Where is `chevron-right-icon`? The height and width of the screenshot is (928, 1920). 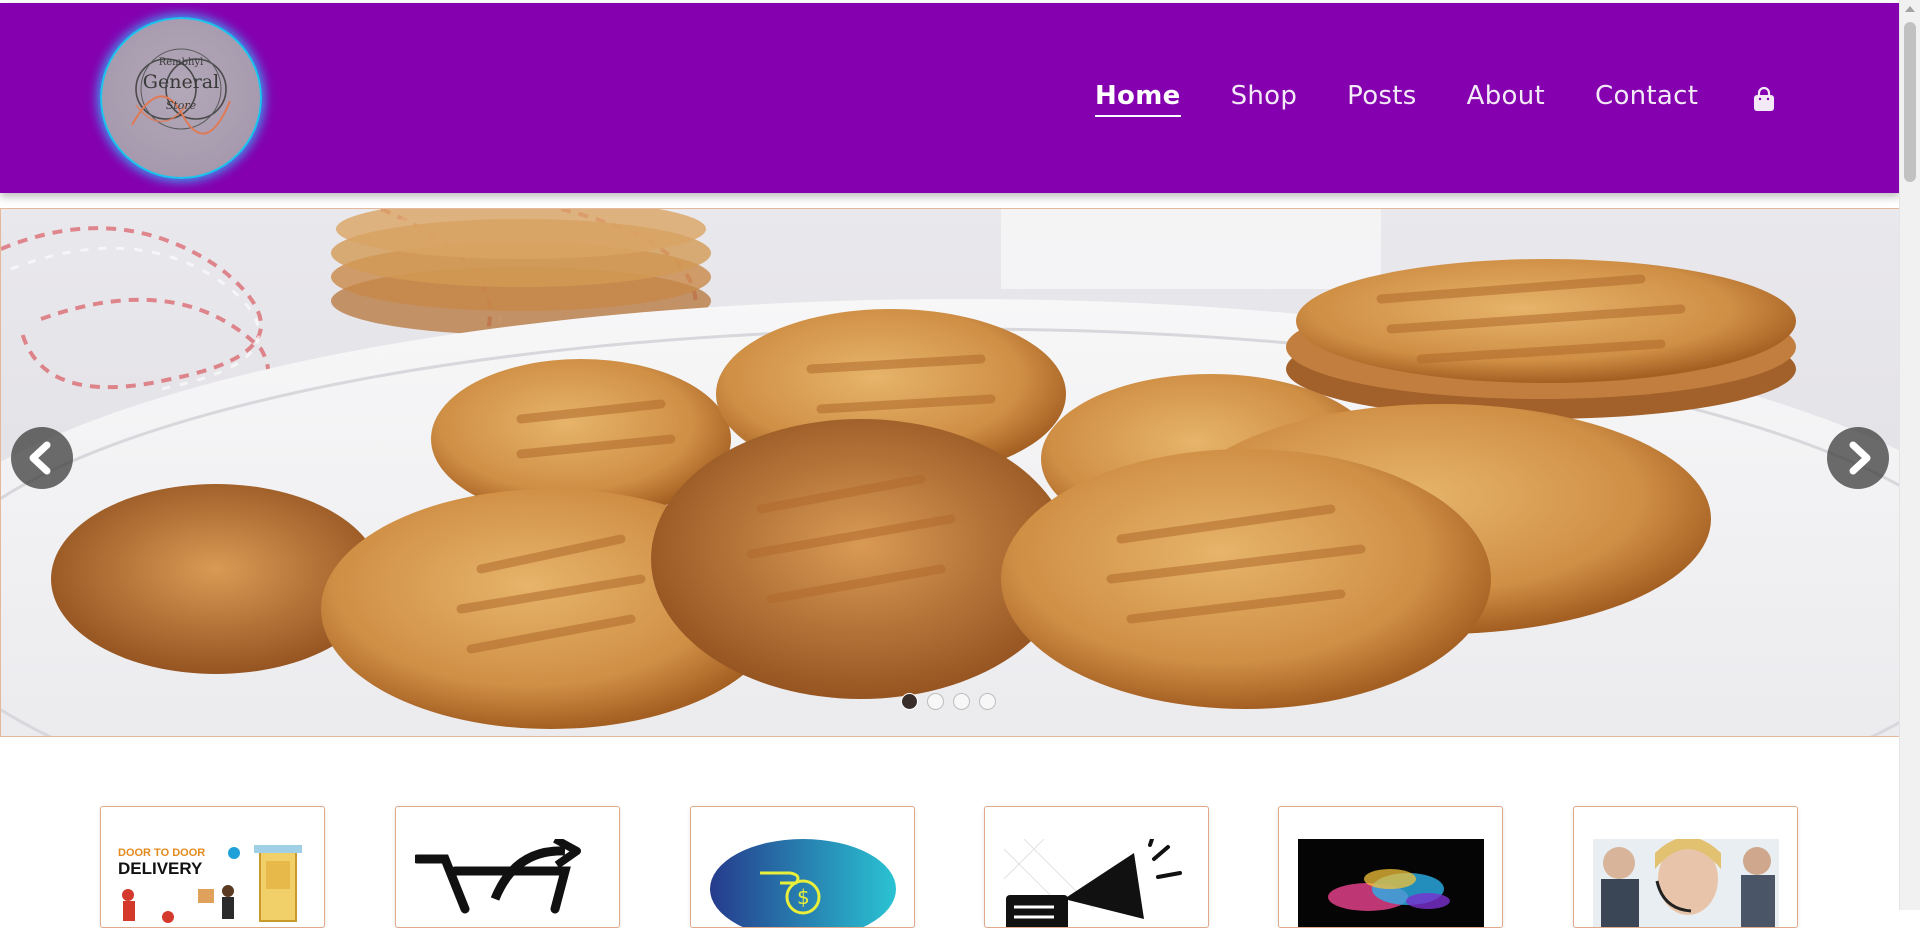 chevron-right-icon is located at coordinates (1860, 458).